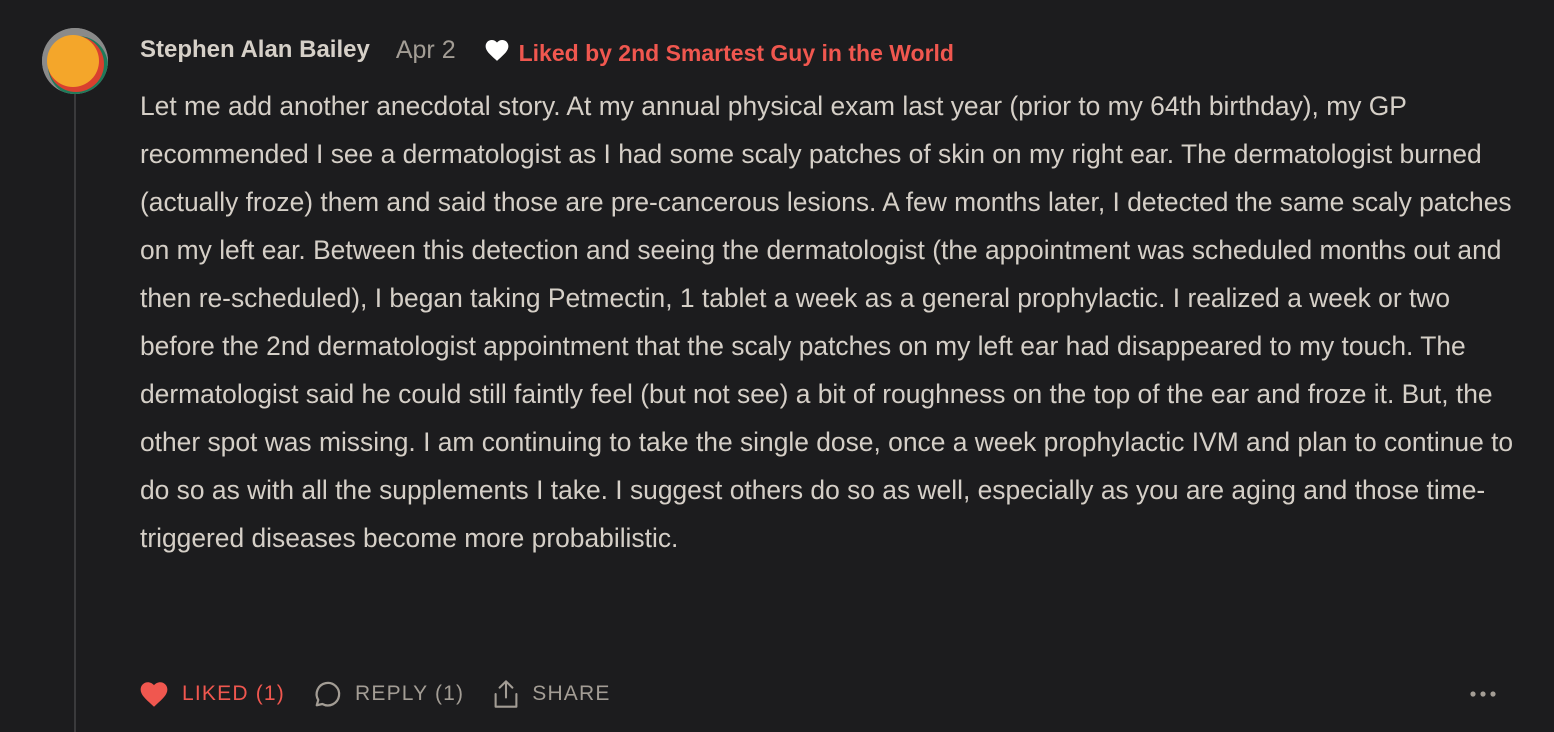 The image size is (1554, 732). What do you see at coordinates (571, 693) in the screenshot?
I see `share-label: SHARE` at bounding box center [571, 693].